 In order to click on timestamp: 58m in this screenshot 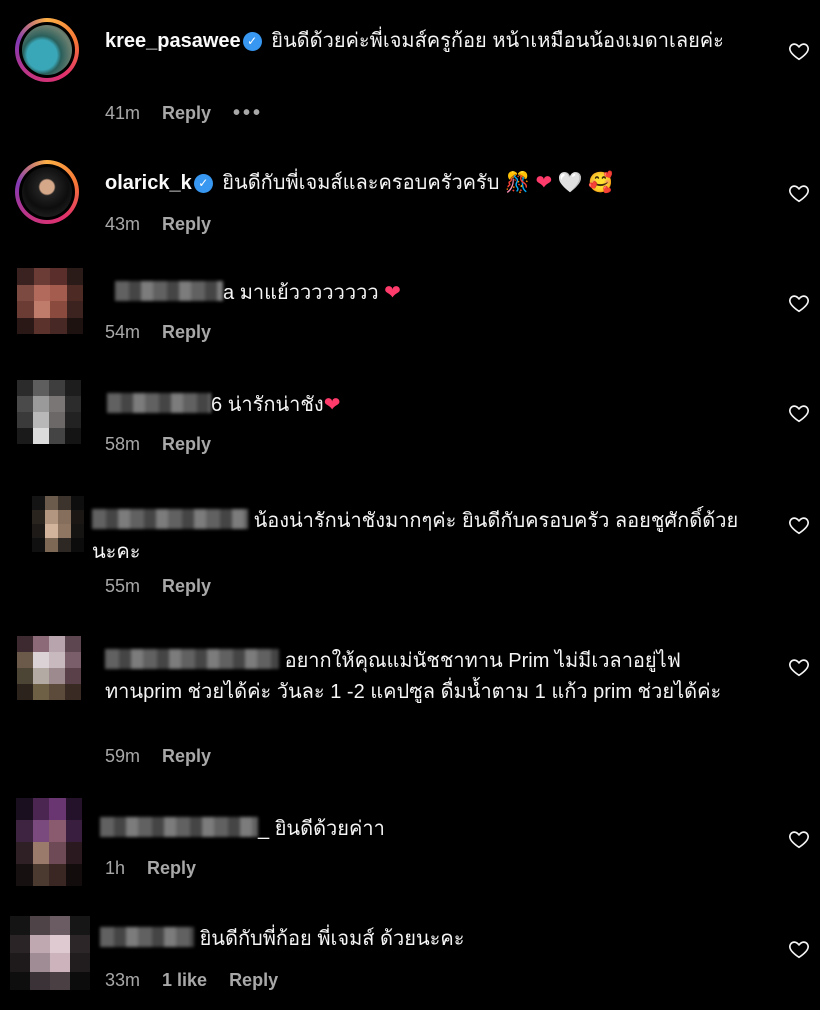, I will do `click(123, 444)`.